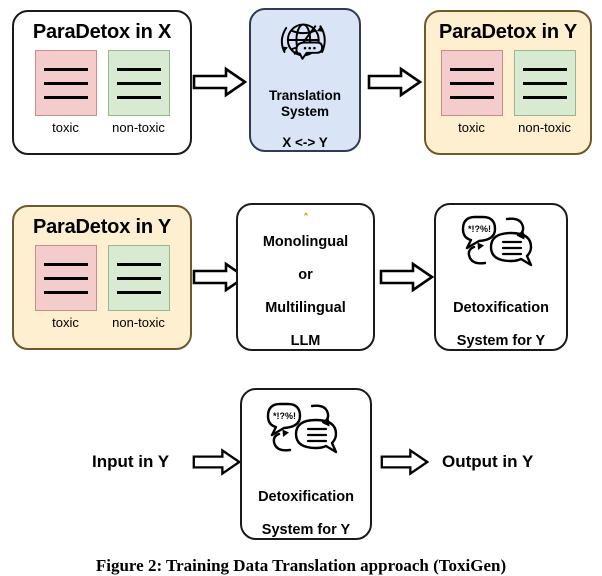 The image size is (602, 576). Describe the element at coordinates (102, 227) in the screenshot. I see `paradetox-in-y-training-title: ParaDetox in Y` at that location.